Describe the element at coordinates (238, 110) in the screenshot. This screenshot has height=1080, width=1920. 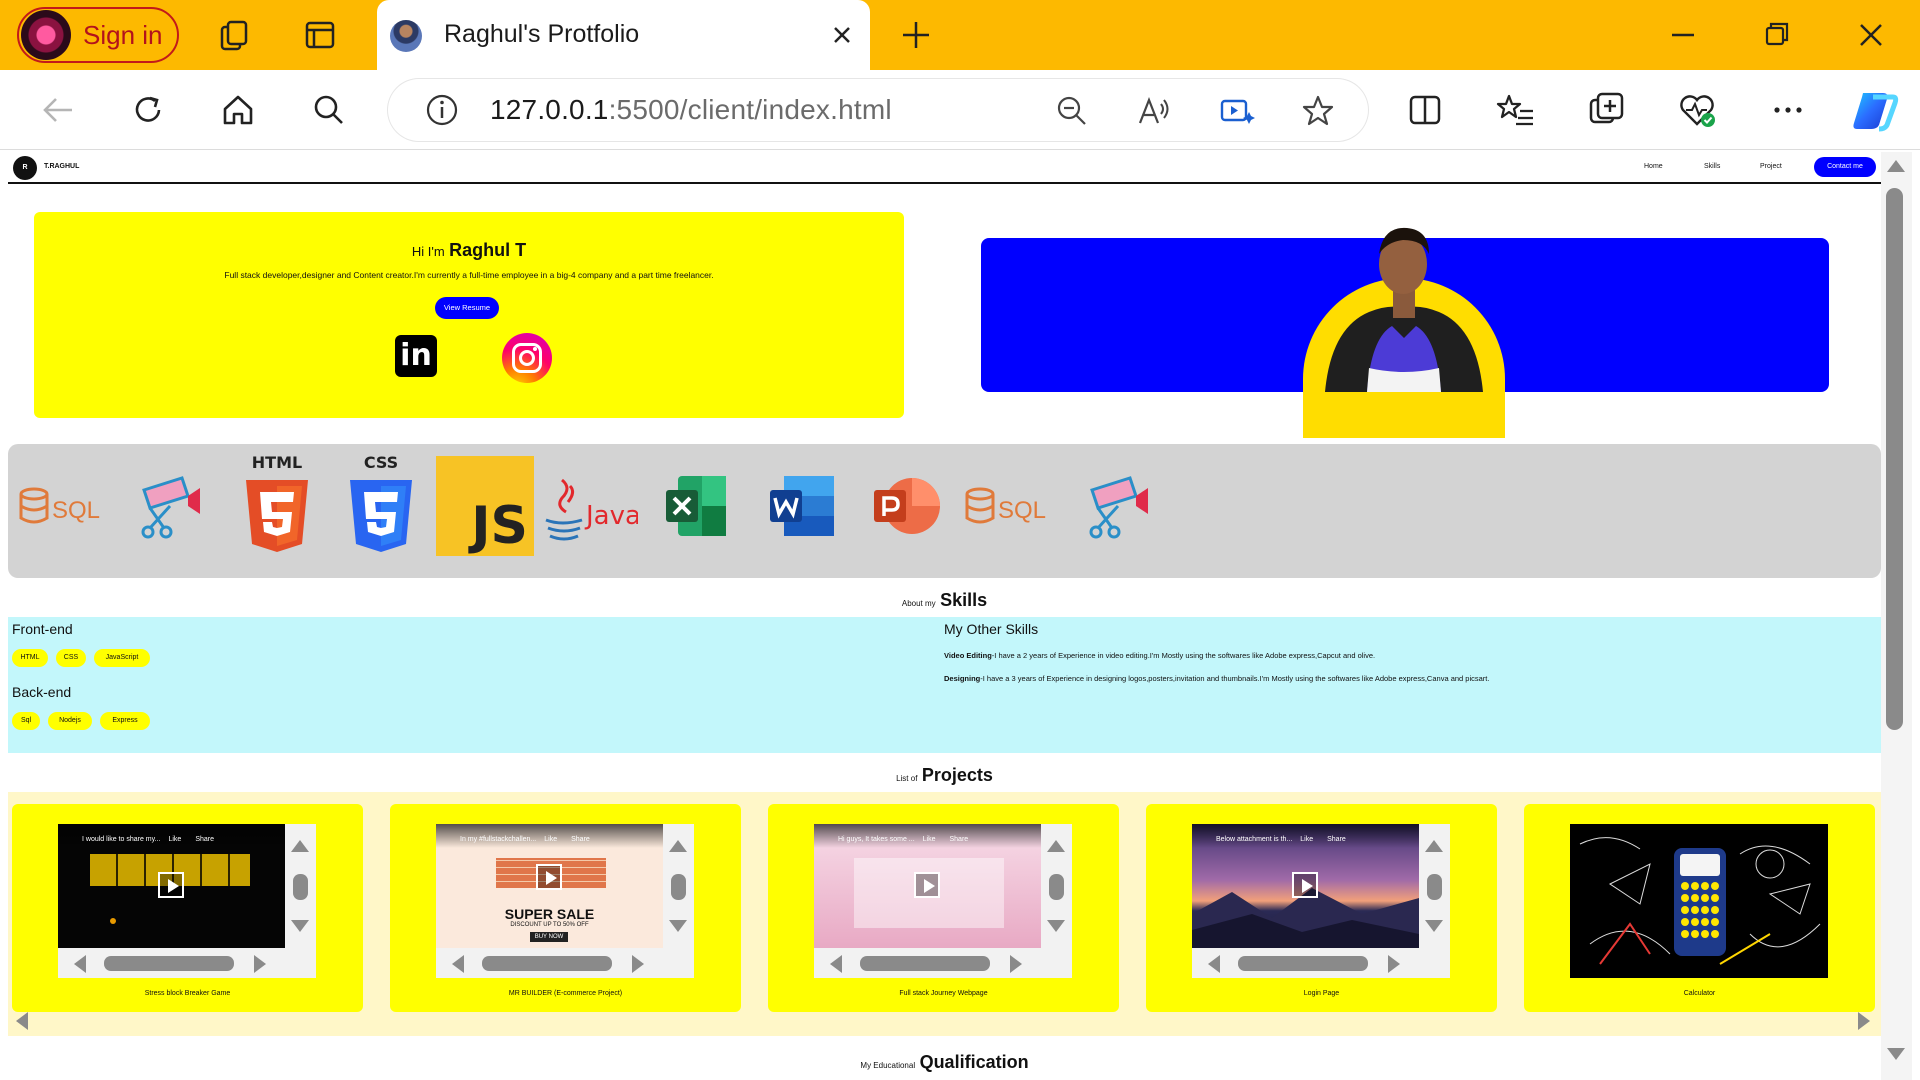
I see `home-icon` at that location.